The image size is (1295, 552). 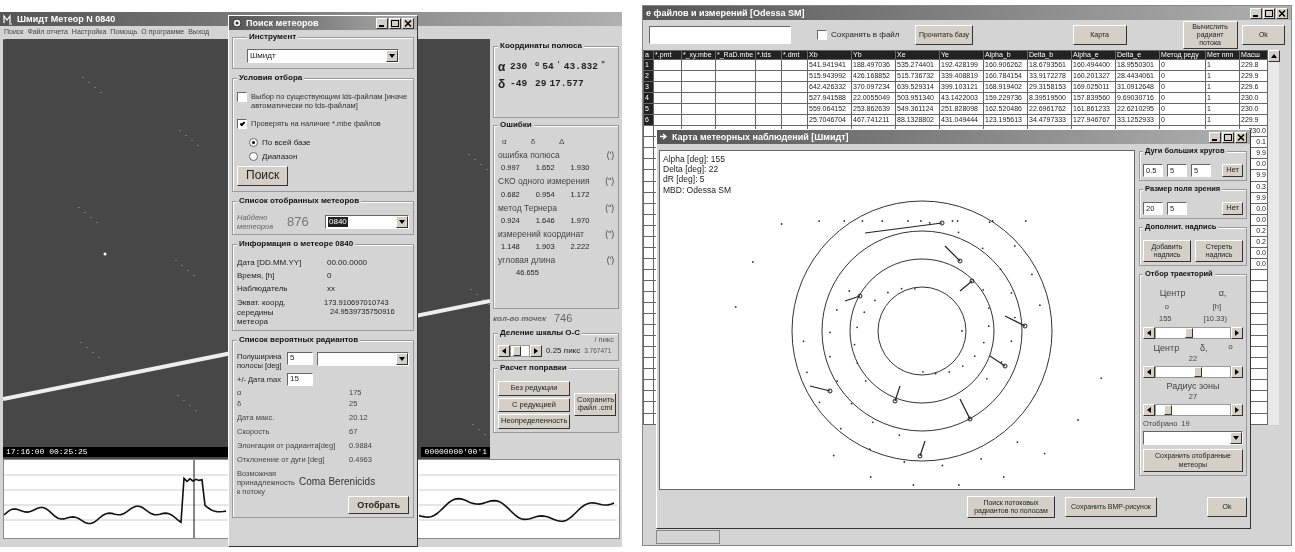 I want to click on window-title: Карта метеорных наблюдений [Шмидт], so click(x=760, y=137).